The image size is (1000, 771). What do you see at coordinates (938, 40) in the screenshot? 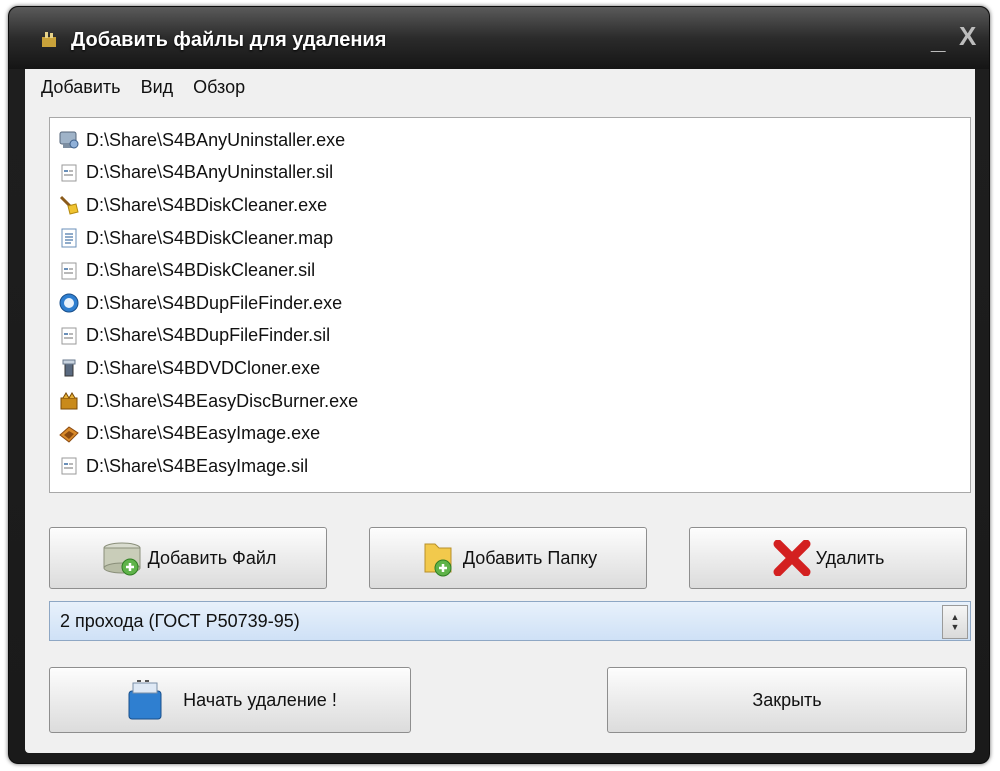
I see `minimize-button: _` at bounding box center [938, 40].